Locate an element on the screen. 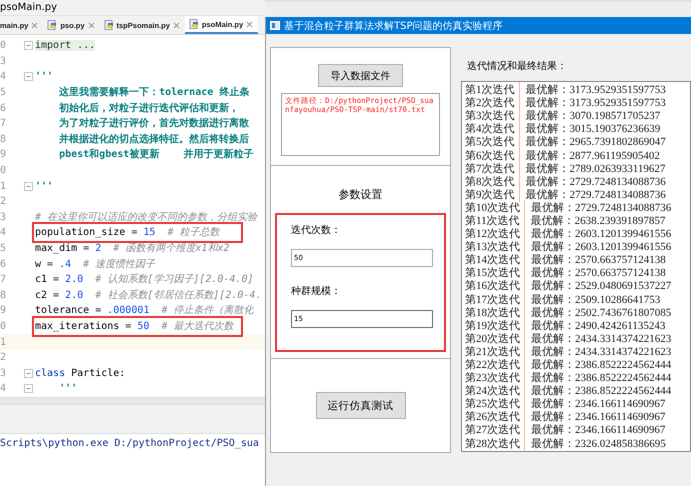 Image resolution: width=691 pixels, height=486 pixels. field-label: 迭代次数： is located at coordinates (316, 230).